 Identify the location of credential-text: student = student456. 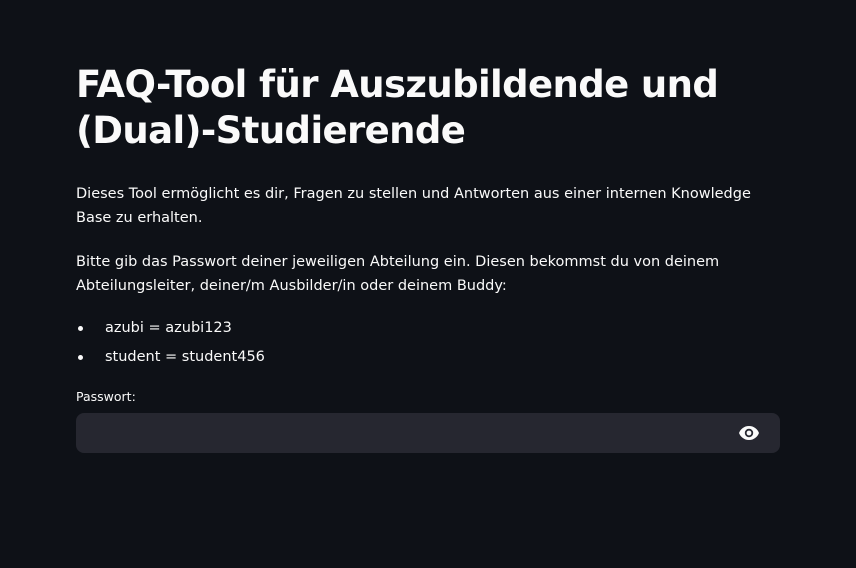
(185, 357).